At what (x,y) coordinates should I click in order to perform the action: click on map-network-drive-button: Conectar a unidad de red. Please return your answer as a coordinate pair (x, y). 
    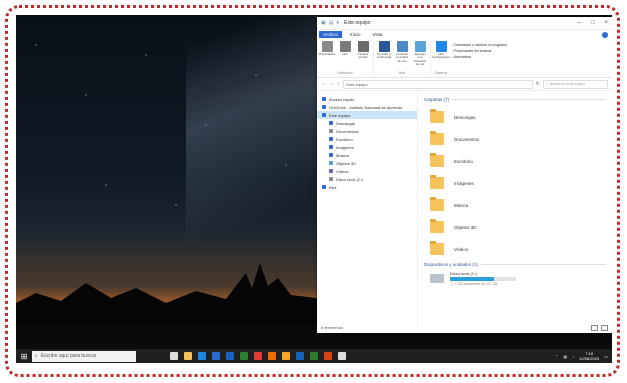
    Looking at the image, I should click on (402, 54).